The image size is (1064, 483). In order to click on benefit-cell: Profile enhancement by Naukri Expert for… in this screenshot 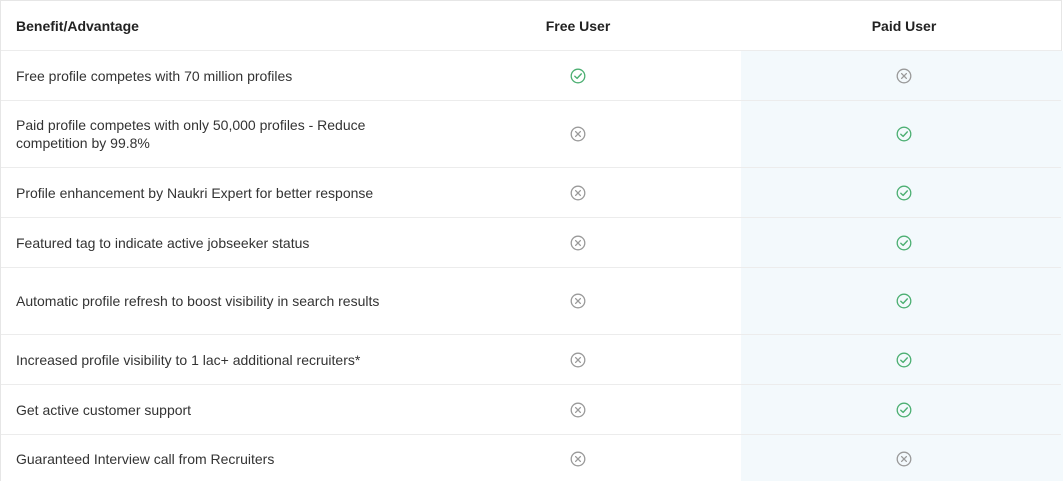, I will do `click(216, 192)`.